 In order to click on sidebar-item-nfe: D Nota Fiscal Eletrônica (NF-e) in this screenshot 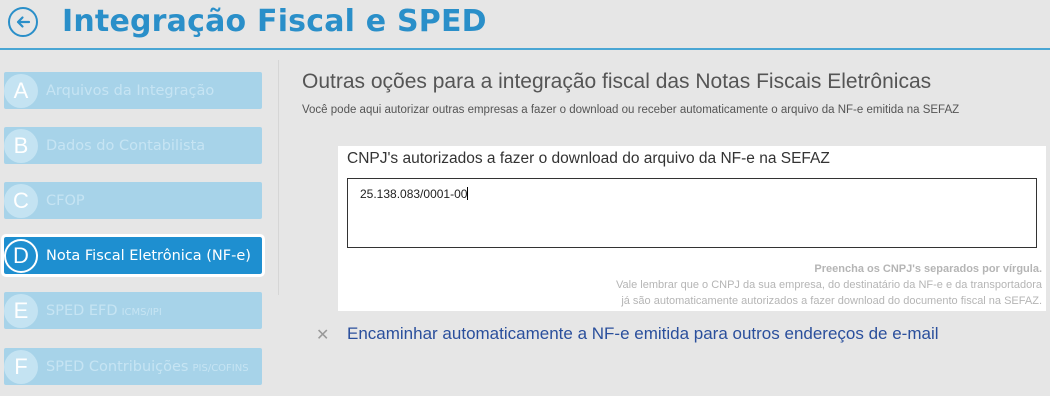, I will do `click(133, 255)`.